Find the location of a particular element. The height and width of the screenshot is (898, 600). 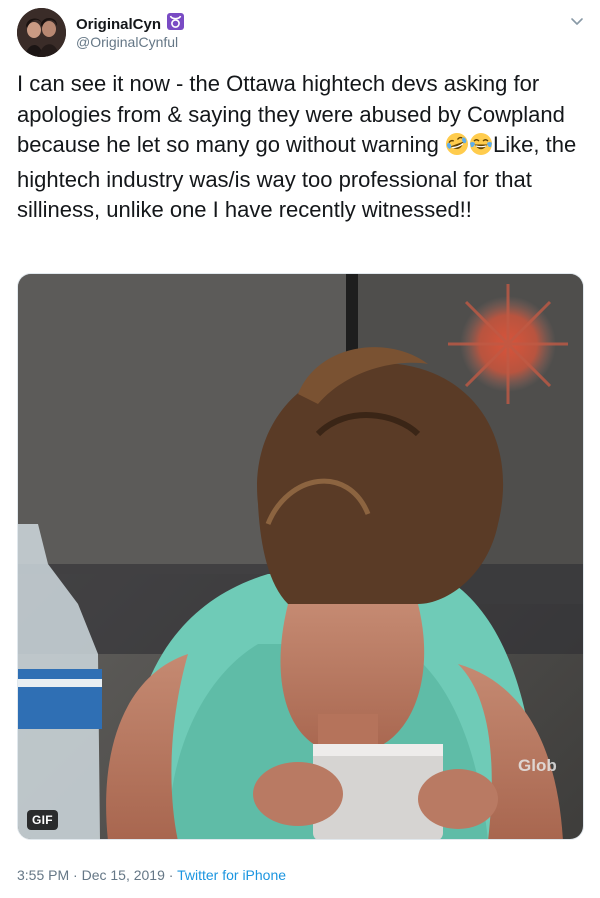

watermark-text: Glob is located at coordinates (537, 765).